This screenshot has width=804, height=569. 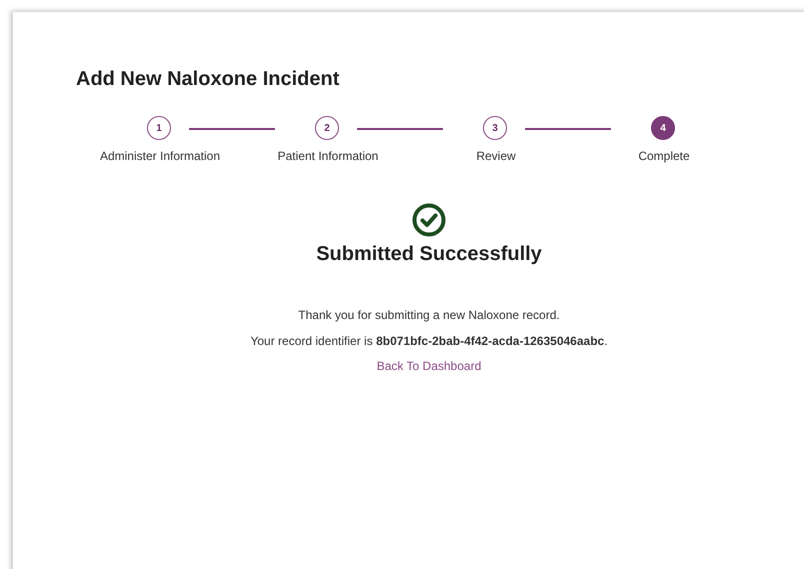 I want to click on step-label: Administer Information, so click(x=160, y=156).